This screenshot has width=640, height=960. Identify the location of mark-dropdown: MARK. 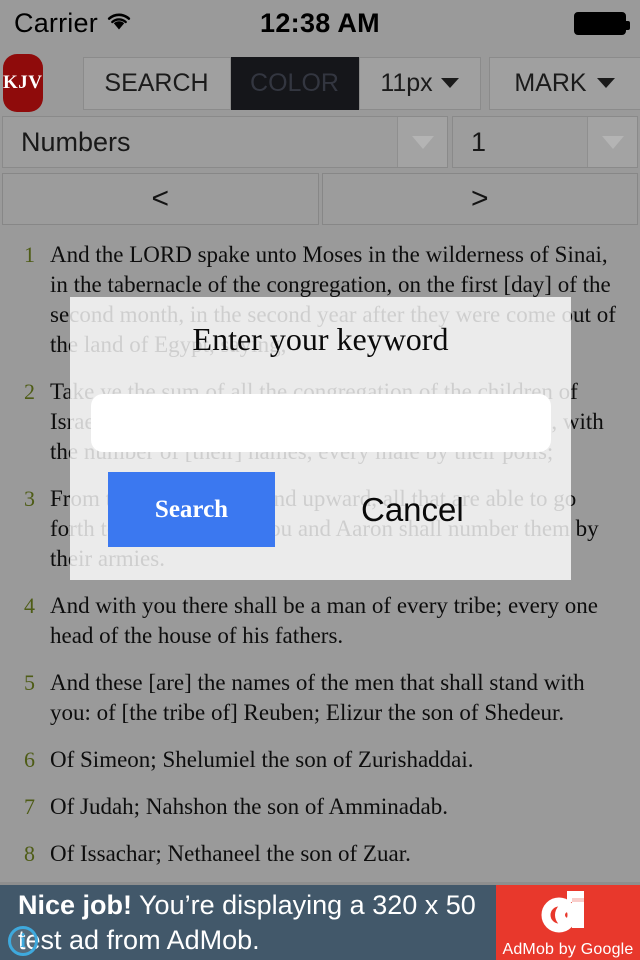
(564, 83).